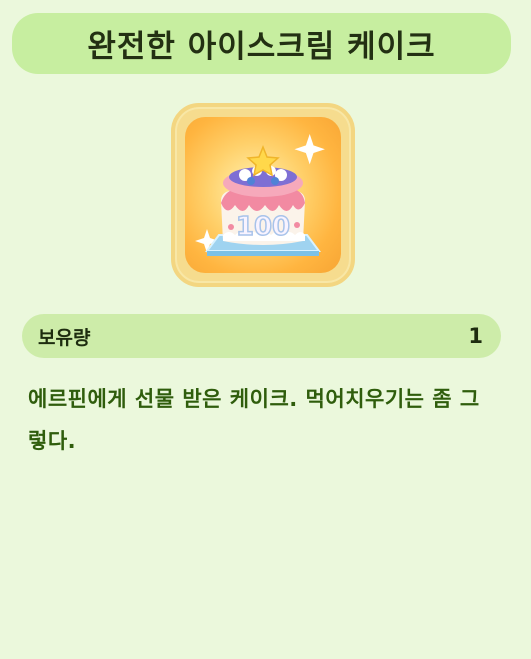 The image size is (531, 659). What do you see at coordinates (475, 336) in the screenshot?
I see `quantity-value: 1` at bounding box center [475, 336].